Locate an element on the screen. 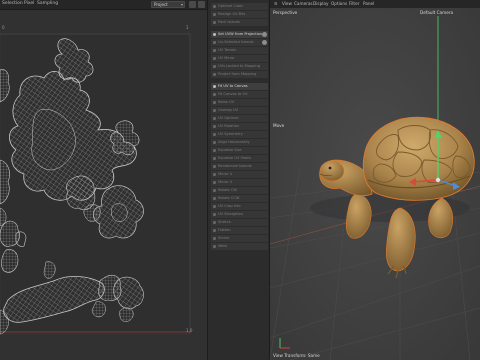 The height and width of the screenshot is (360, 480). uv-command-label: Project from Mapping is located at coordinates (237, 74).